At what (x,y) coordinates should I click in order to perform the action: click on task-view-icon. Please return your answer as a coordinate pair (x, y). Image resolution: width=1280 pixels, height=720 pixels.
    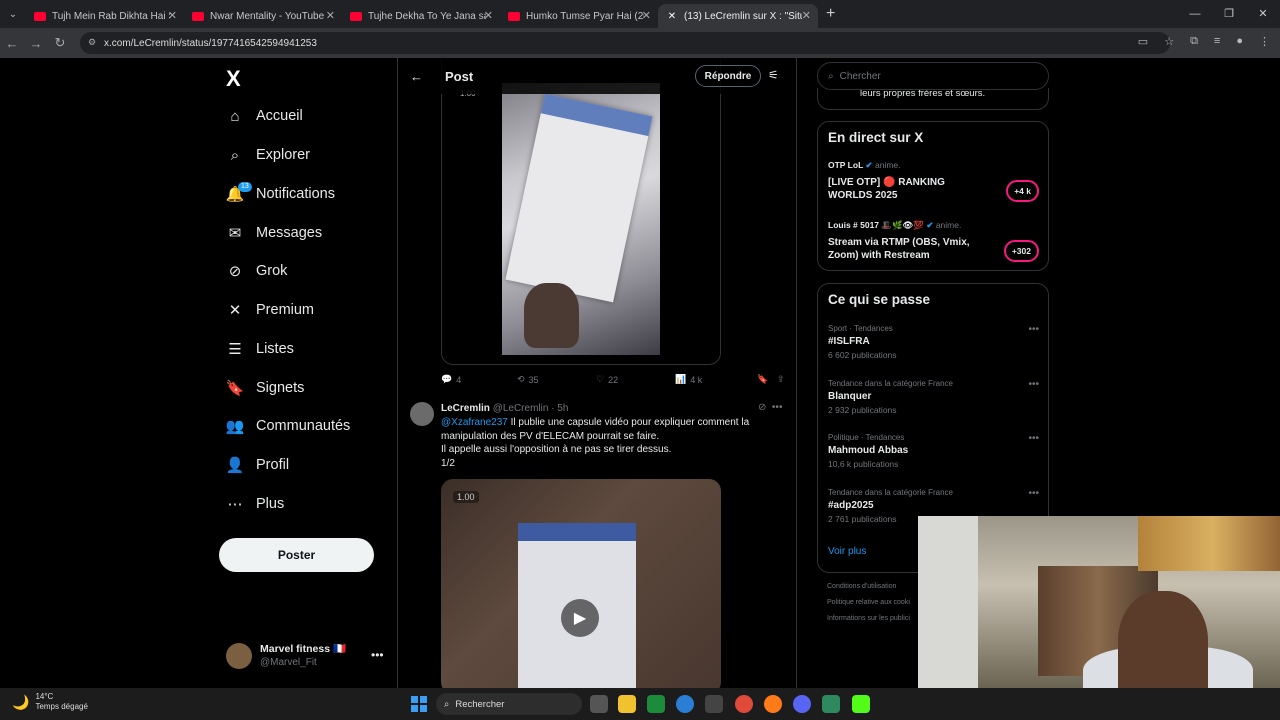
    Looking at the image, I should click on (599, 704).